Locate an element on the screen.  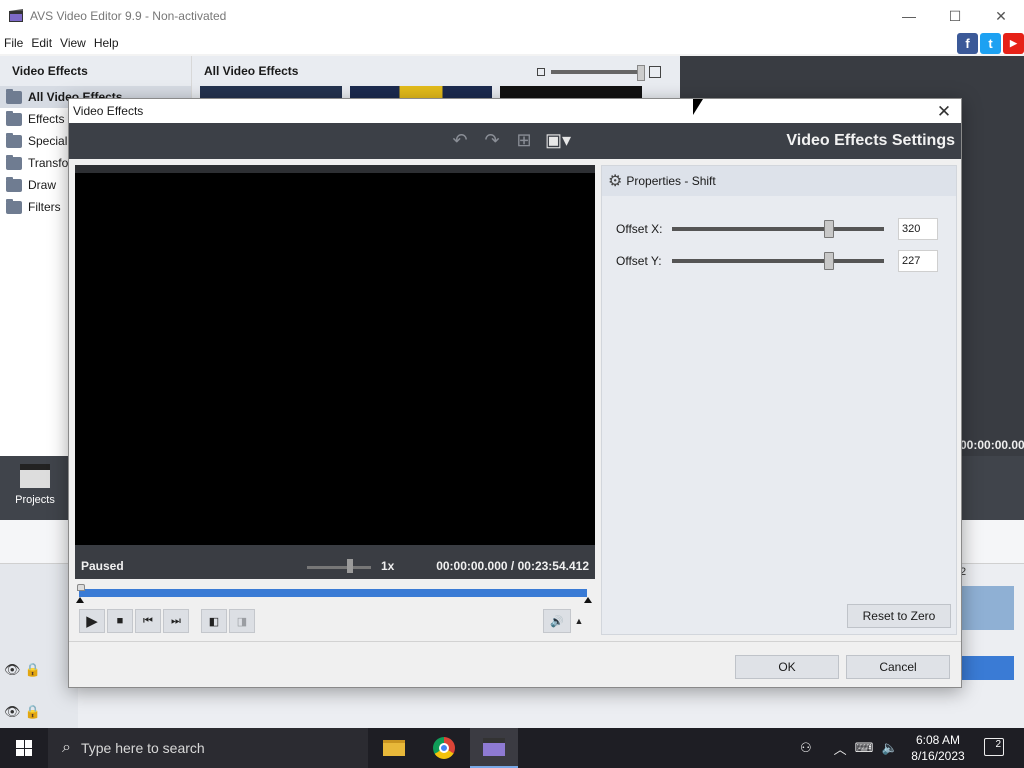
chrome-icon is located at coordinates (444, 748).